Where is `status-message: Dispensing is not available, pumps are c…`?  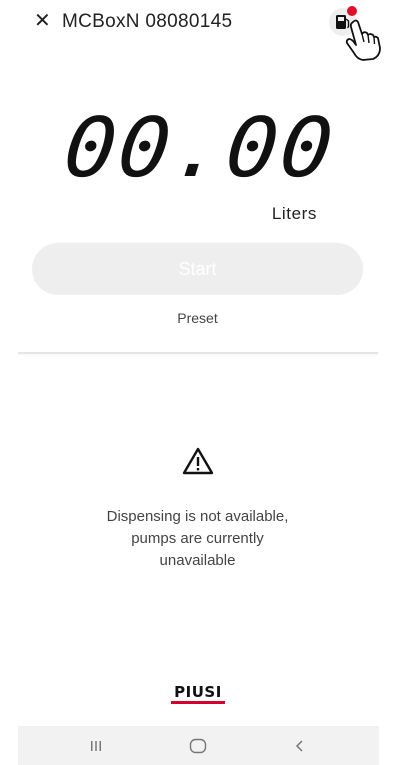
status-message: Dispensing is not available, pumps are c… is located at coordinates (197, 539).